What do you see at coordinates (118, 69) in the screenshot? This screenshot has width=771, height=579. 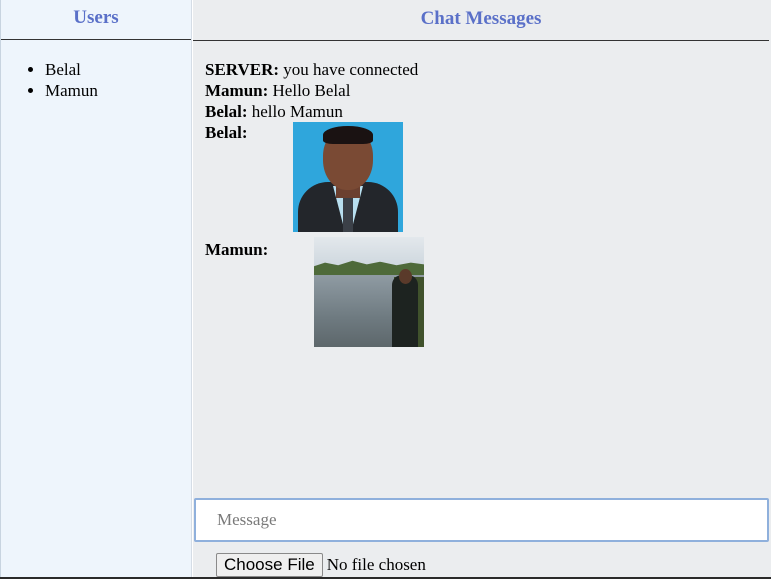 I see `user-item-belal: Belal` at bounding box center [118, 69].